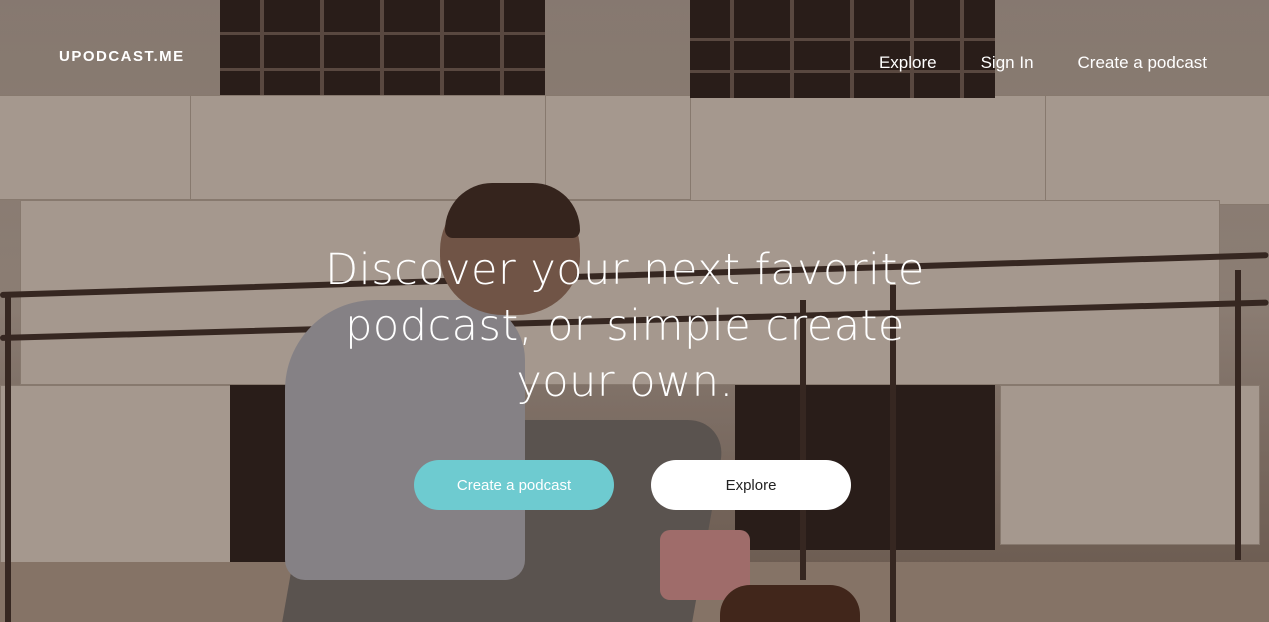 This screenshot has height=622, width=1269. I want to click on site-logo: UPODCAST.ME, so click(122, 56).